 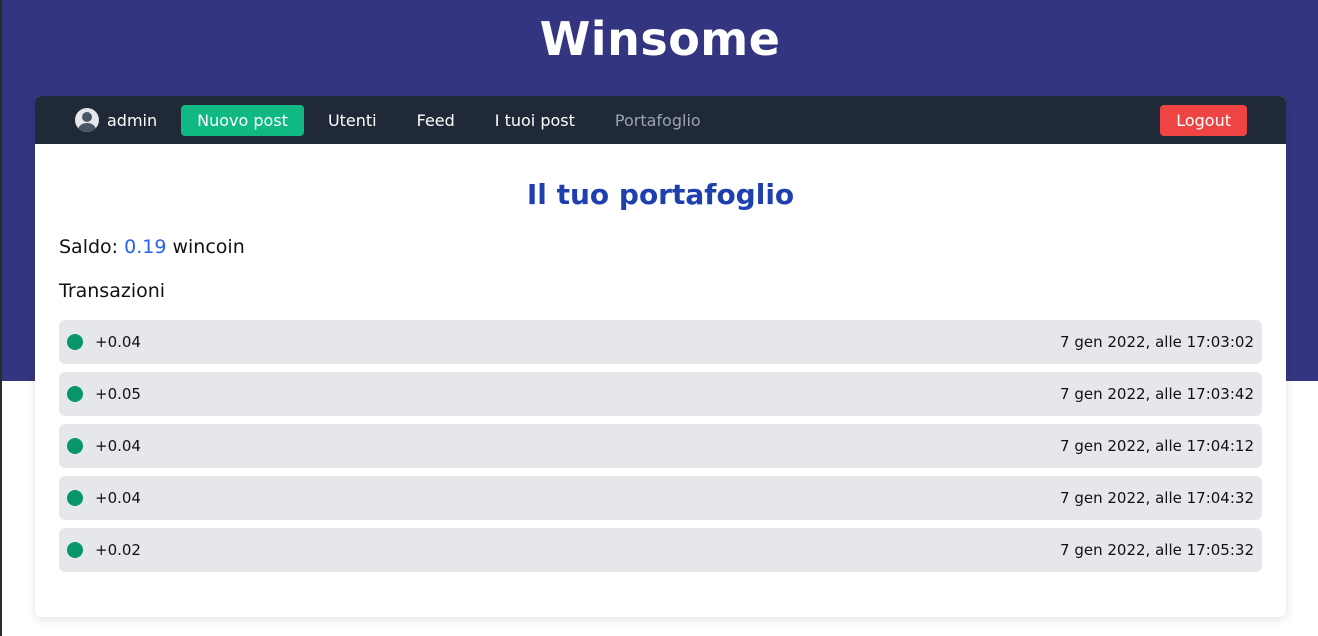 I want to click on transaction-date: 7 gen 2022, alle 17:04:32, so click(x=1157, y=498).